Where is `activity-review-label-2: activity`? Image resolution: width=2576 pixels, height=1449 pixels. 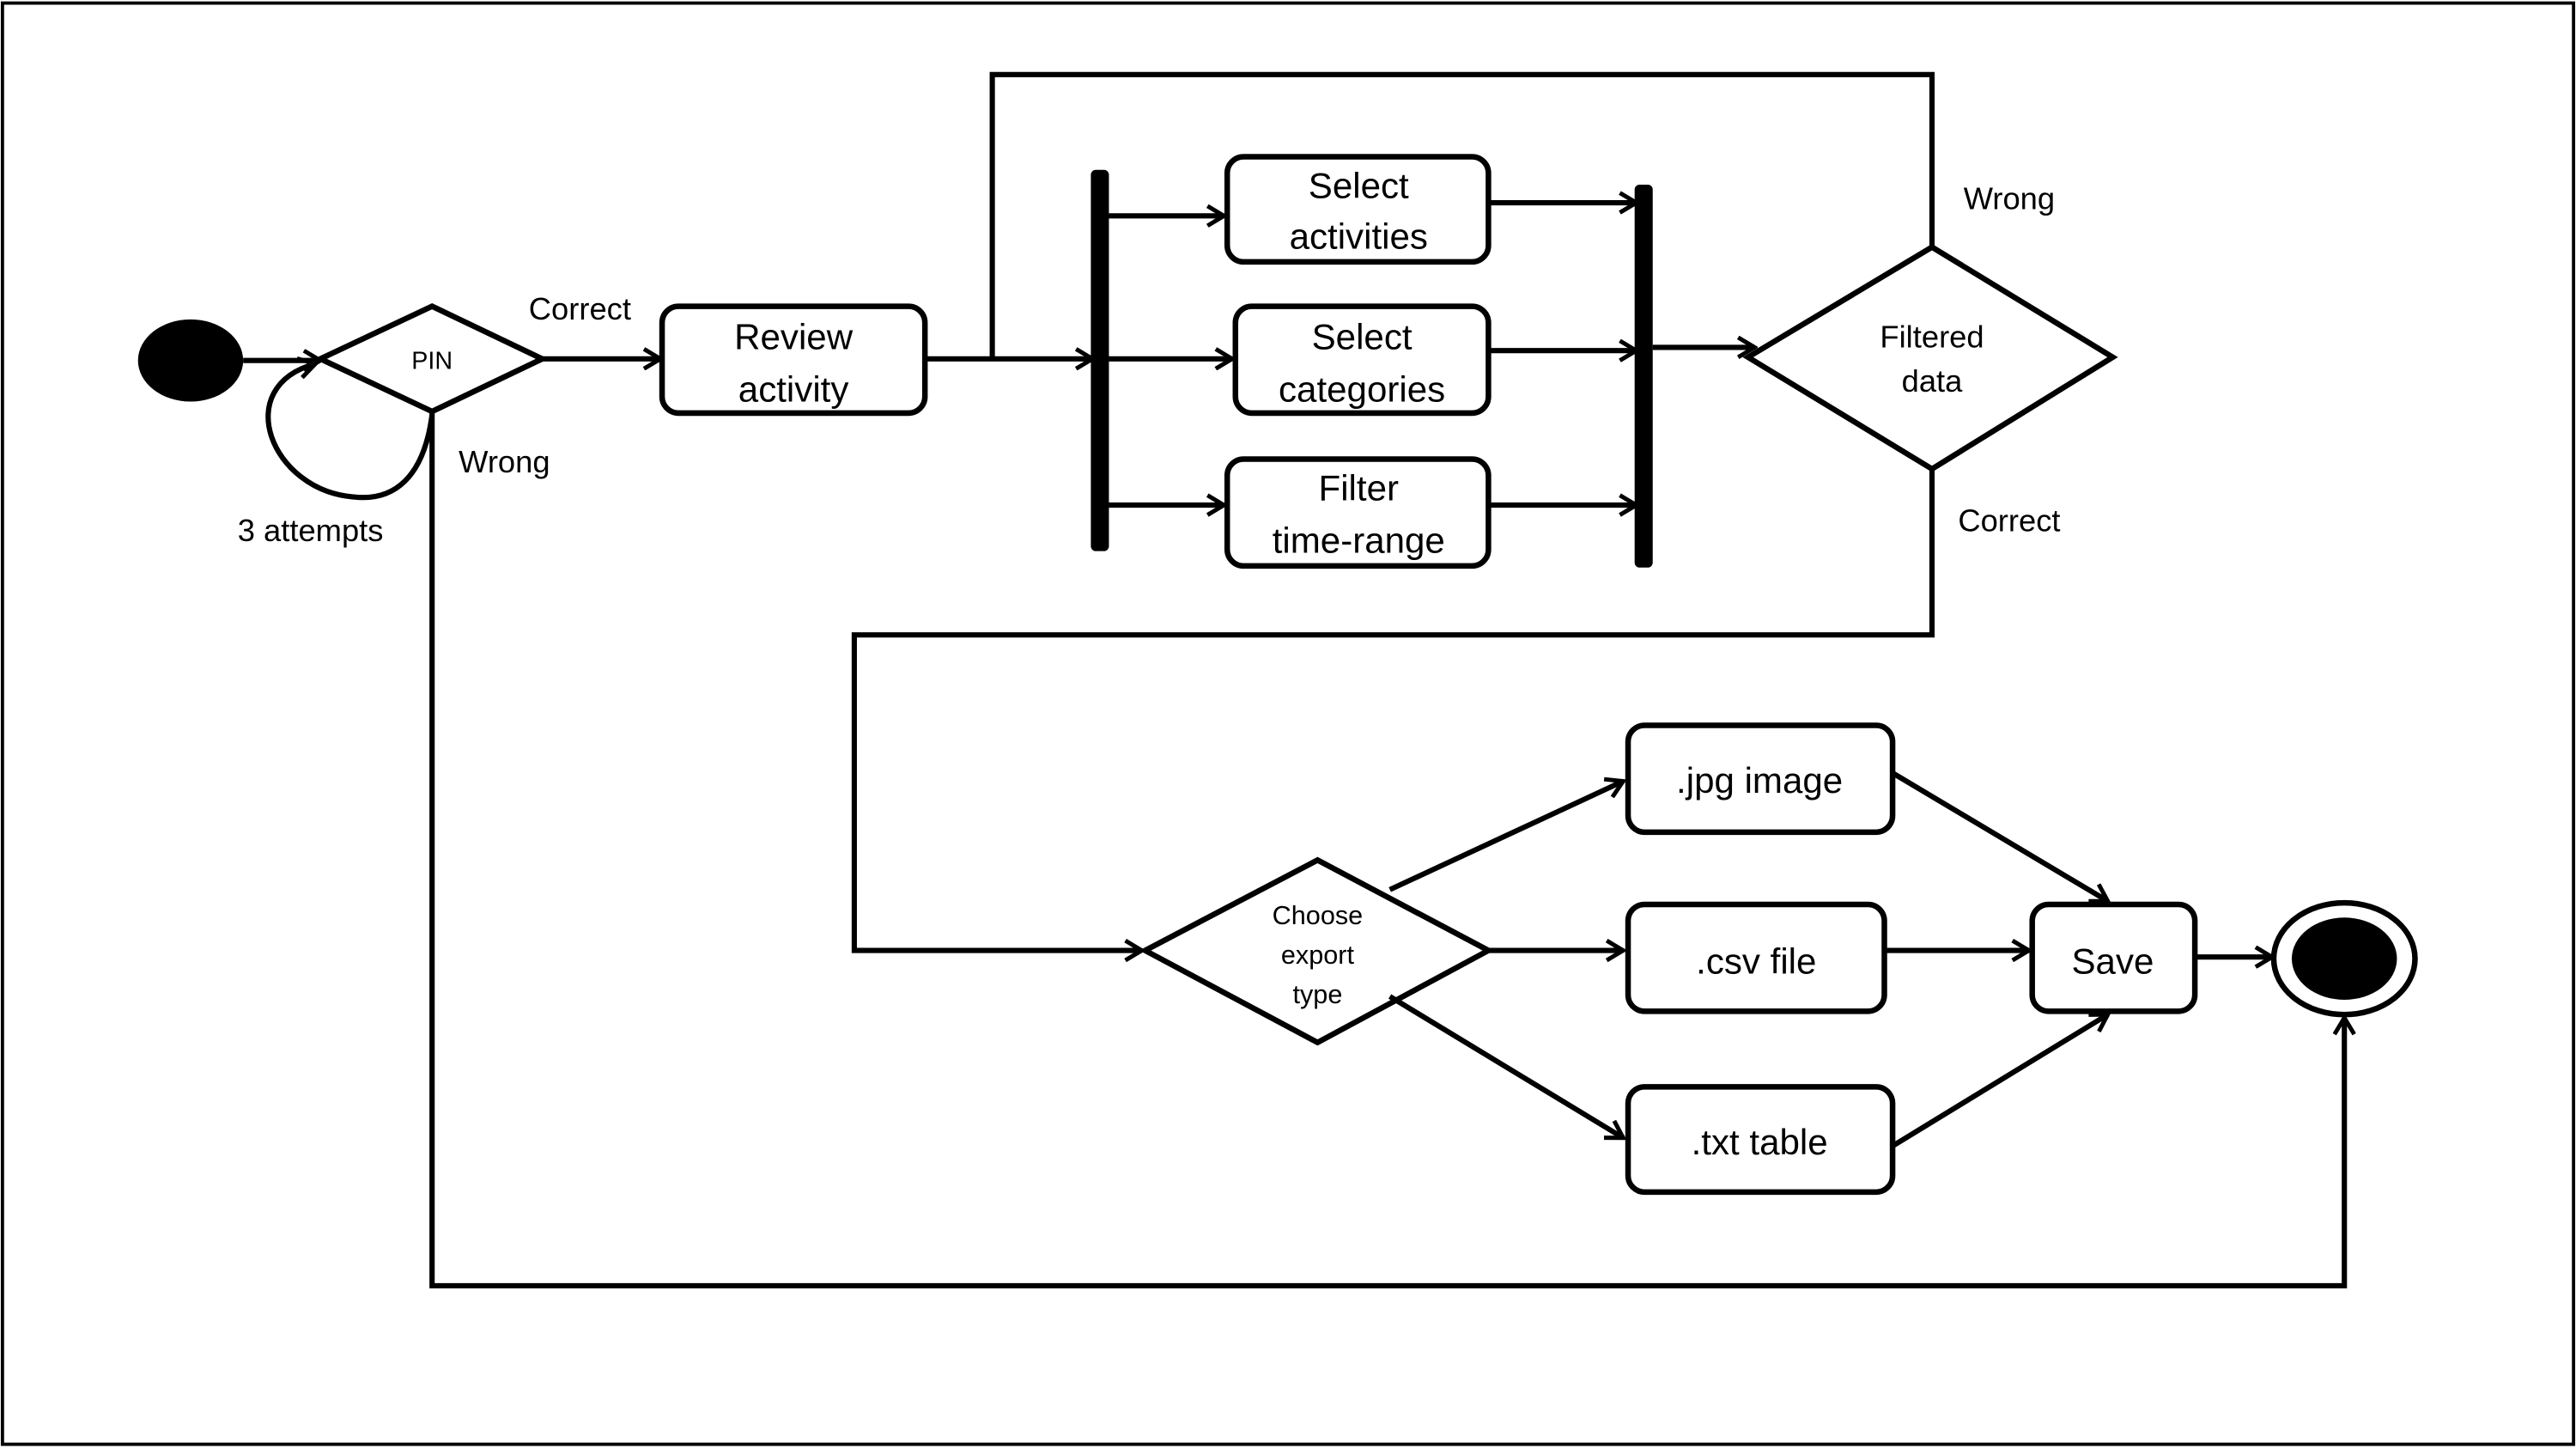
activity-review-label-2: activity is located at coordinates (793, 389).